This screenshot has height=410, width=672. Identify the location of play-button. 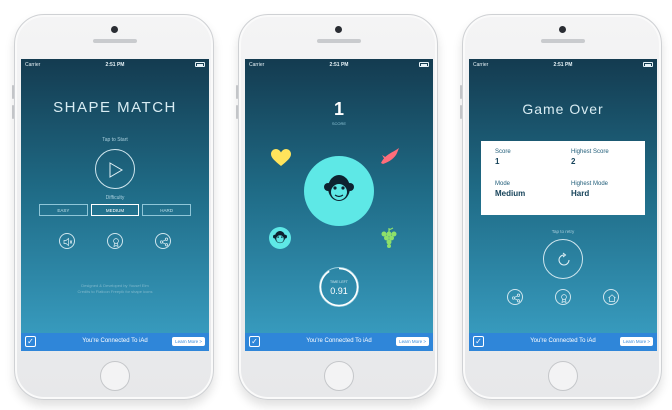
(115, 169).